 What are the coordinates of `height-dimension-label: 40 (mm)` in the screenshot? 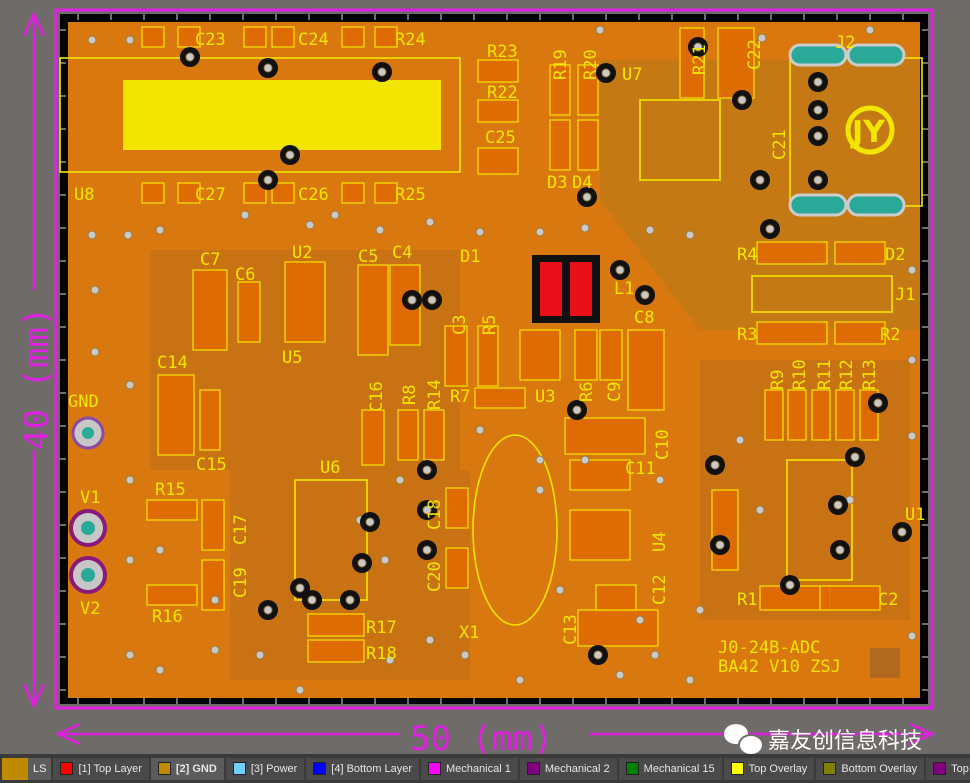 It's located at (37, 378).